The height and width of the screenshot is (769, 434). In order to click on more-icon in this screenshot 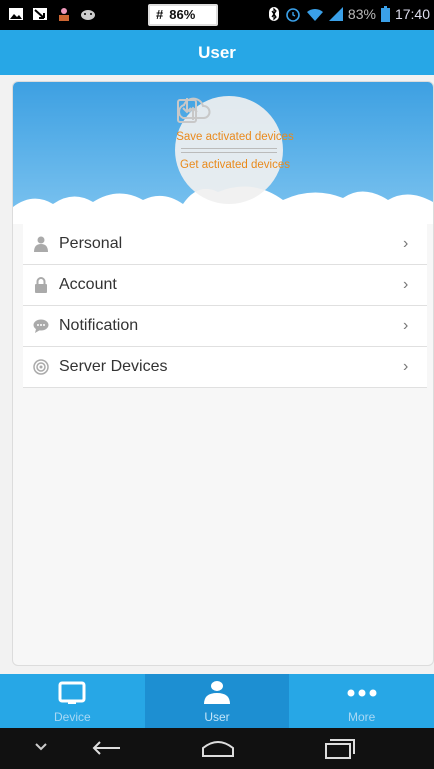, I will do `click(362, 693)`.